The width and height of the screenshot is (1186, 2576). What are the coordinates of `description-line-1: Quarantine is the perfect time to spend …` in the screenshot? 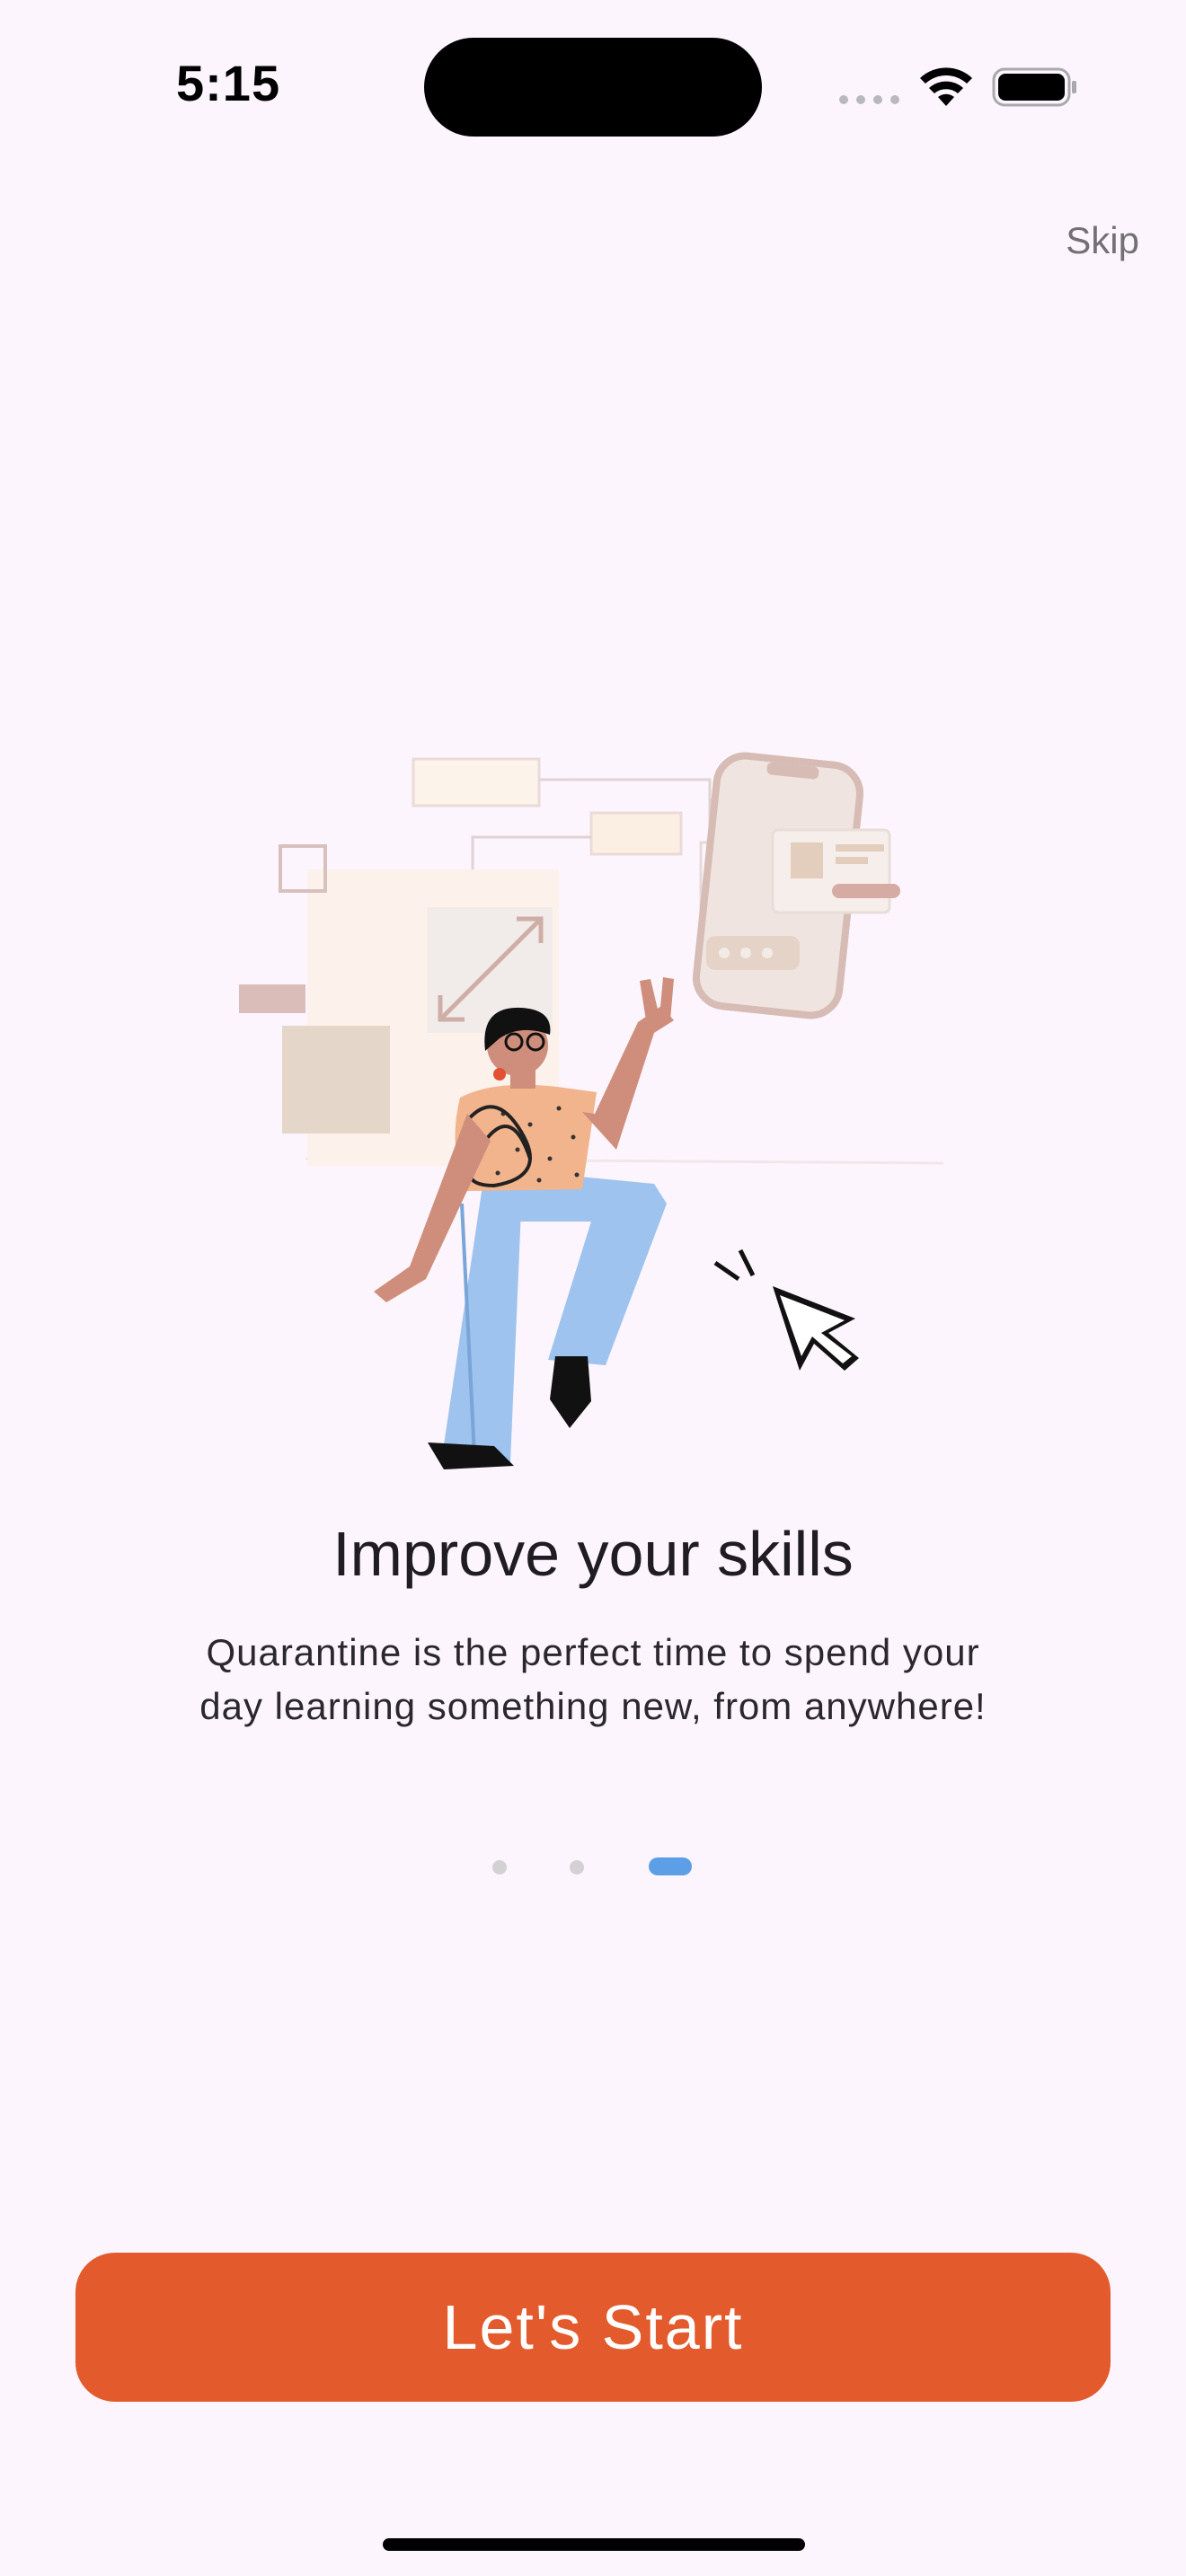 It's located at (593, 1652).